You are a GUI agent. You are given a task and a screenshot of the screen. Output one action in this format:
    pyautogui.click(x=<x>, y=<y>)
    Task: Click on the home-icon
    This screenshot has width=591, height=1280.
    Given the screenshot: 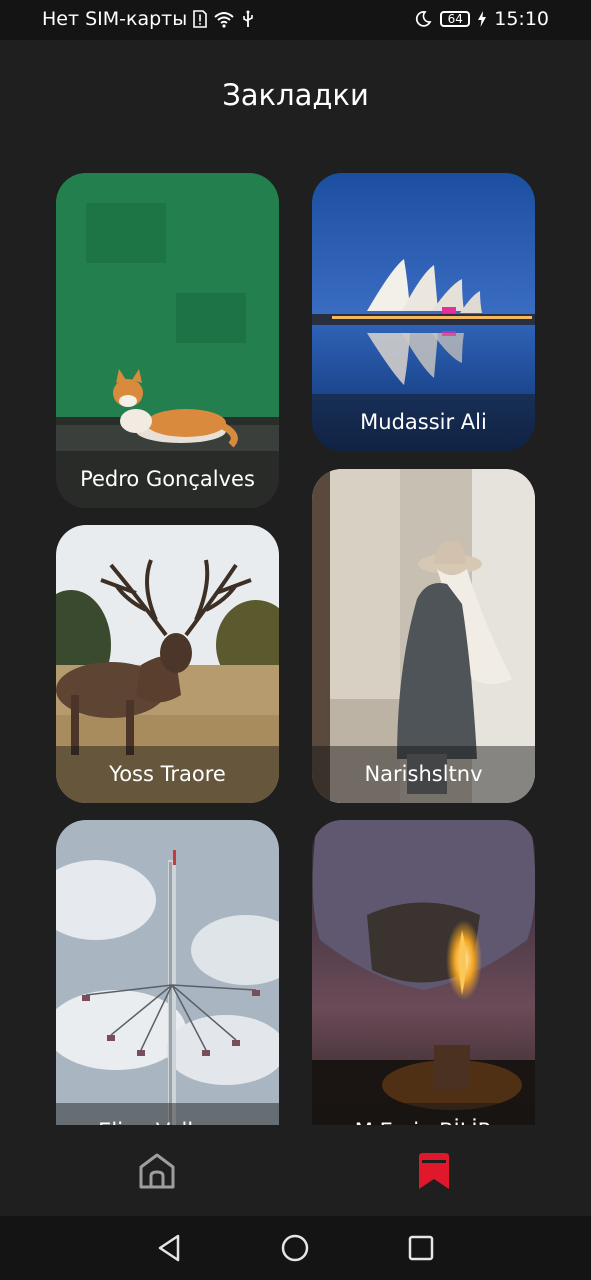 What is the action you would take?
    pyautogui.click(x=157, y=1171)
    